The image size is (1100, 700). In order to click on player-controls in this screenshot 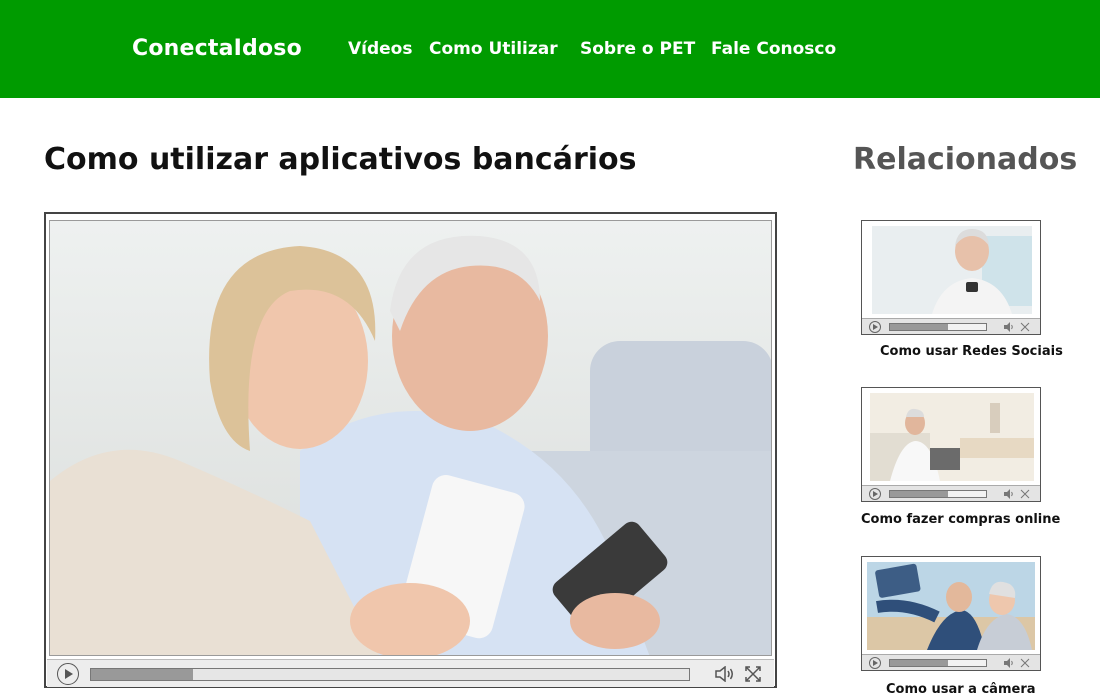, I will do `click(410, 673)`.